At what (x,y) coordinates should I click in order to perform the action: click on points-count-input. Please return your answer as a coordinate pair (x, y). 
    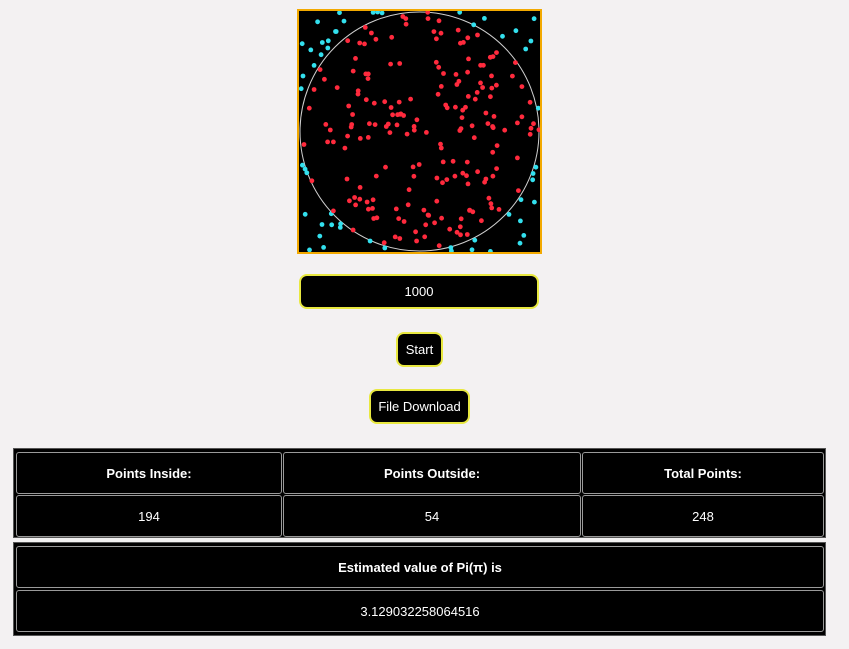
    Looking at the image, I should click on (419, 291).